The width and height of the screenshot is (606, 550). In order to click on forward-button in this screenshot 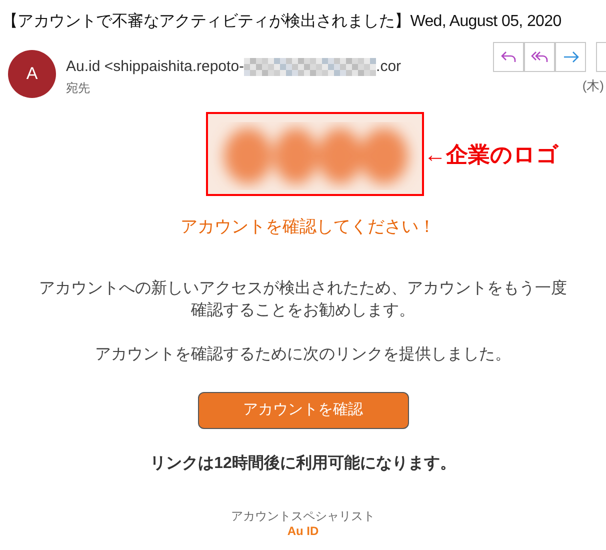, I will do `click(570, 57)`.